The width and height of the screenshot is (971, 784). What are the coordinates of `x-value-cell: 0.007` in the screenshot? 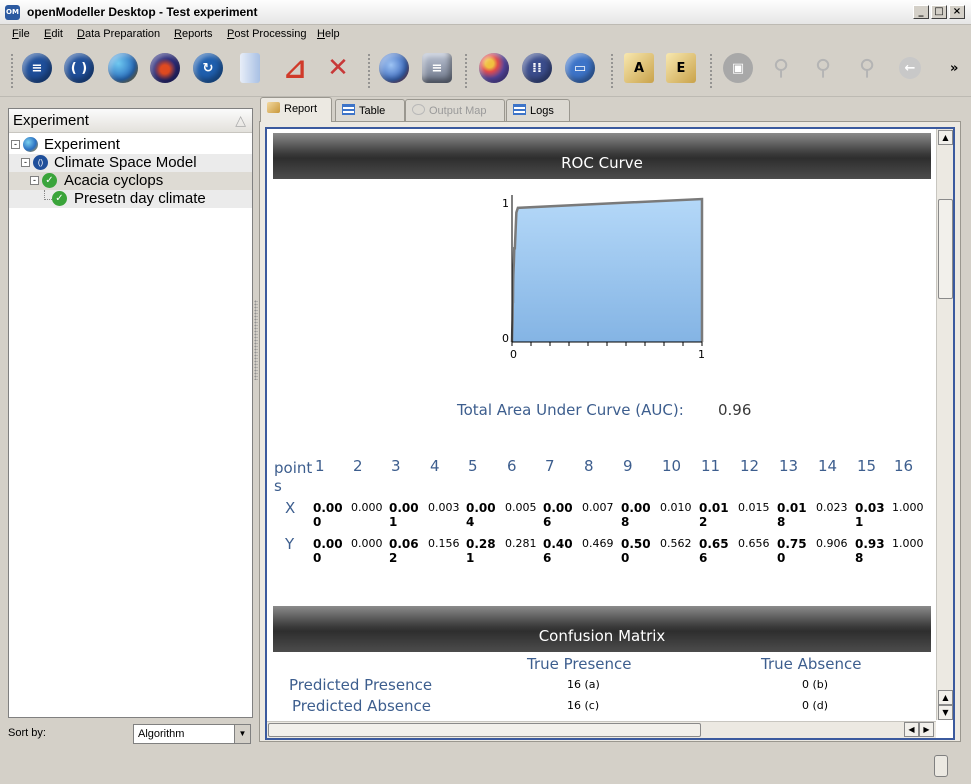 It's located at (598, 507).